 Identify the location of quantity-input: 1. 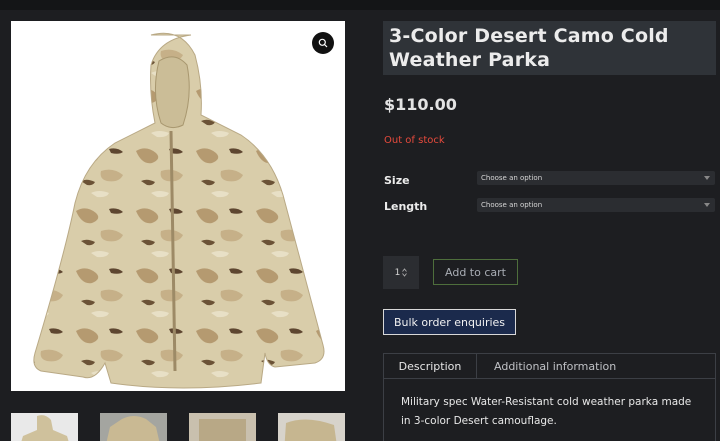
(401, 272).